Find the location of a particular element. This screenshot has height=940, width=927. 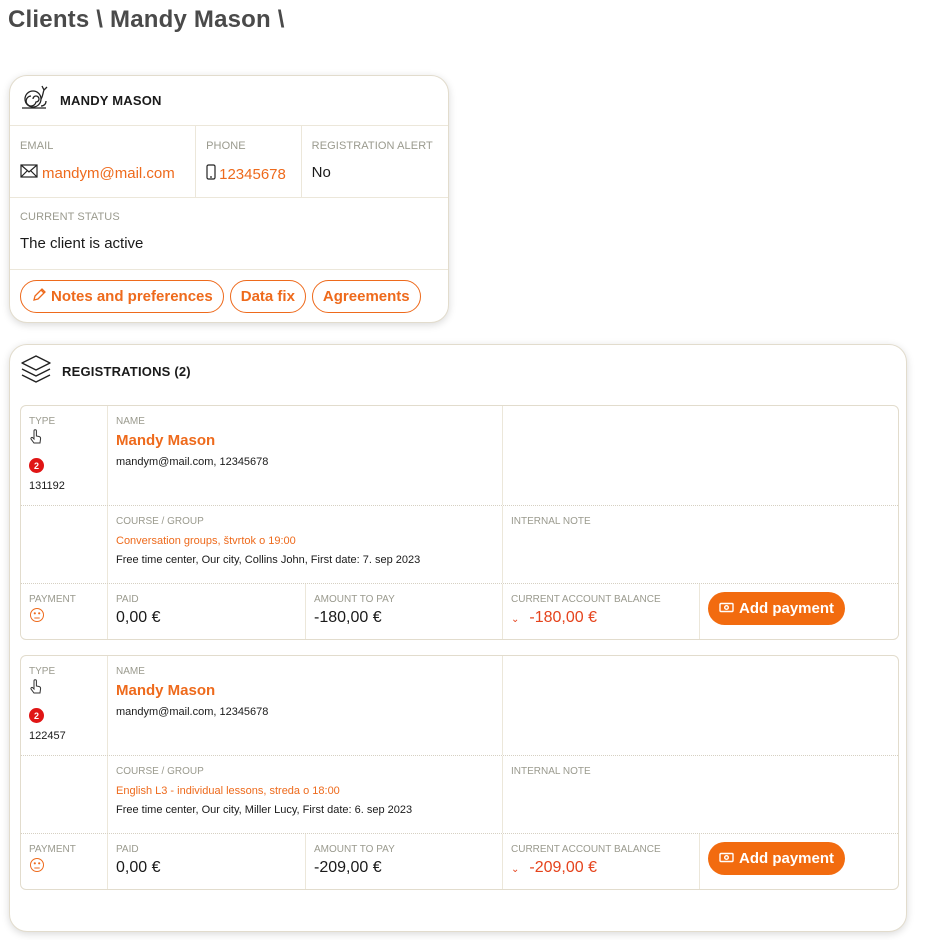

add-payment-cell: Add payment is located at coordinates (799, 861).